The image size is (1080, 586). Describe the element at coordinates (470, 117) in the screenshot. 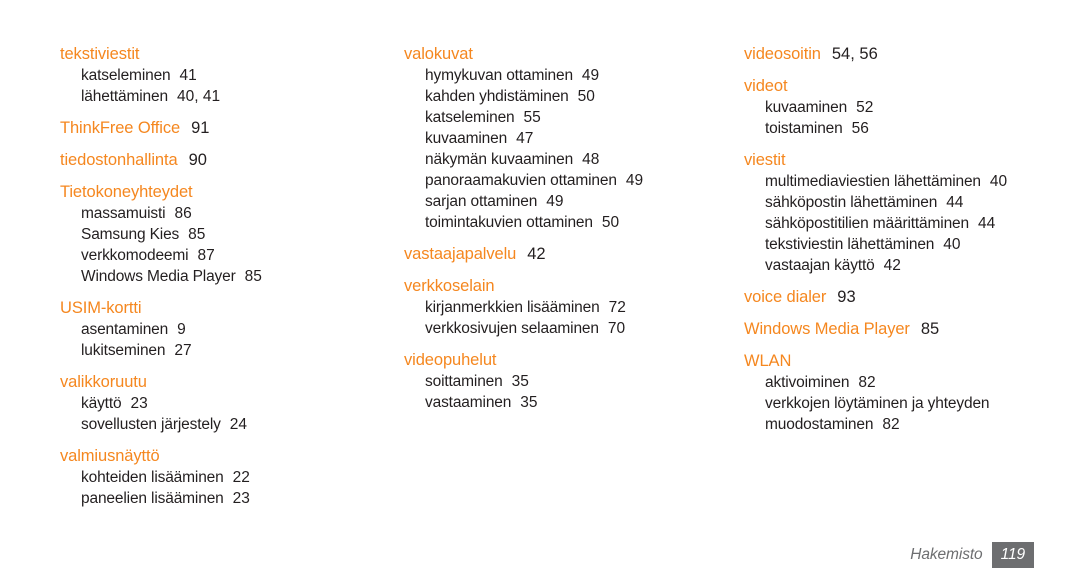

I see `index-entry-label: katseleminen` at that location.